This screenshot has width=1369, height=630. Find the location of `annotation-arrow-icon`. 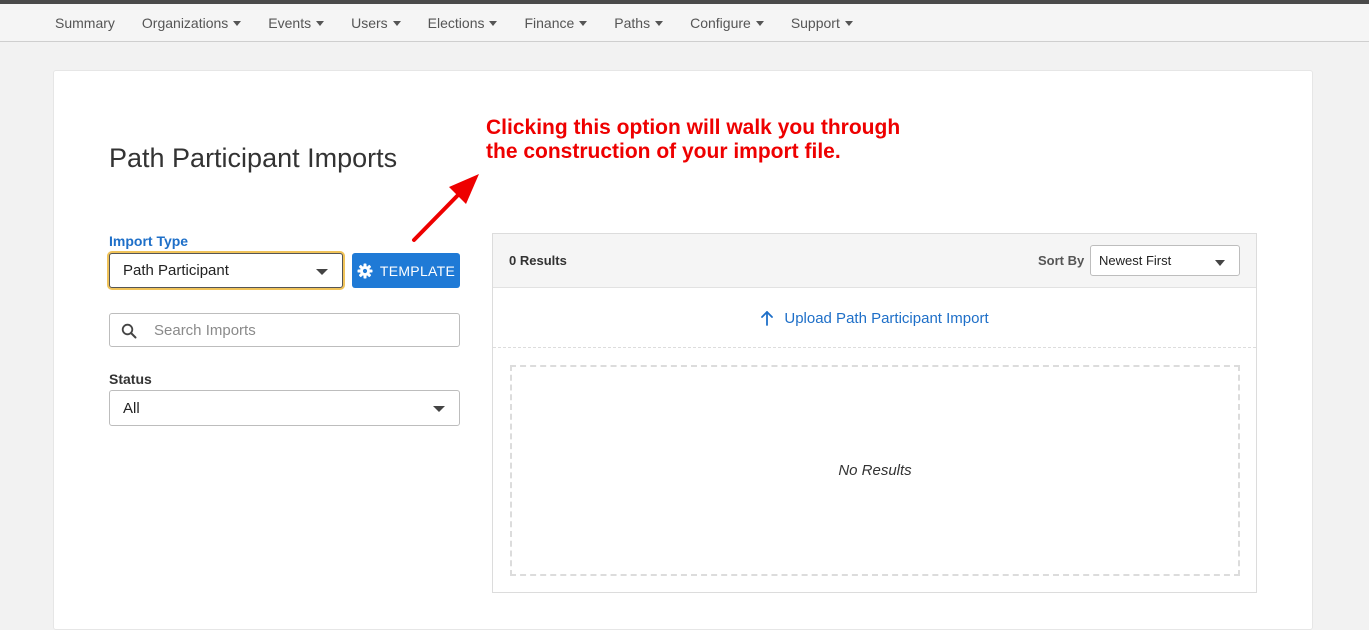

annotation-arrow-icon is located at coordinates (445, 208).